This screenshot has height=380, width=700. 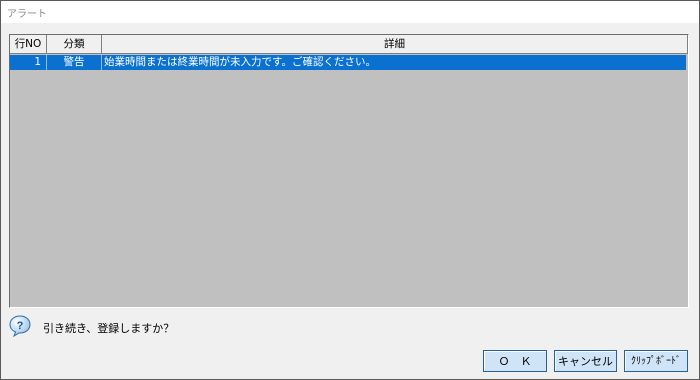 I want to click on clipboard-button: ｸﾘｯﾌﾟﾎﾞｰﾄﾞ, so click(x=656, y=361).